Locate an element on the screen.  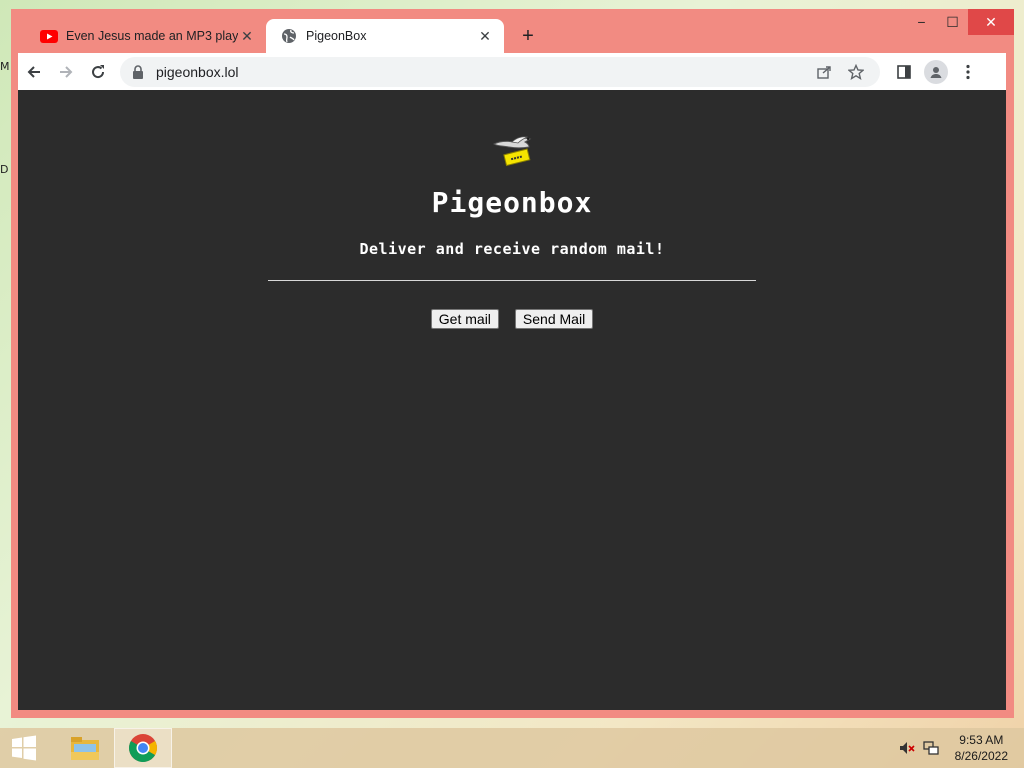
bookmark-button is located at coordinates (856, 72).